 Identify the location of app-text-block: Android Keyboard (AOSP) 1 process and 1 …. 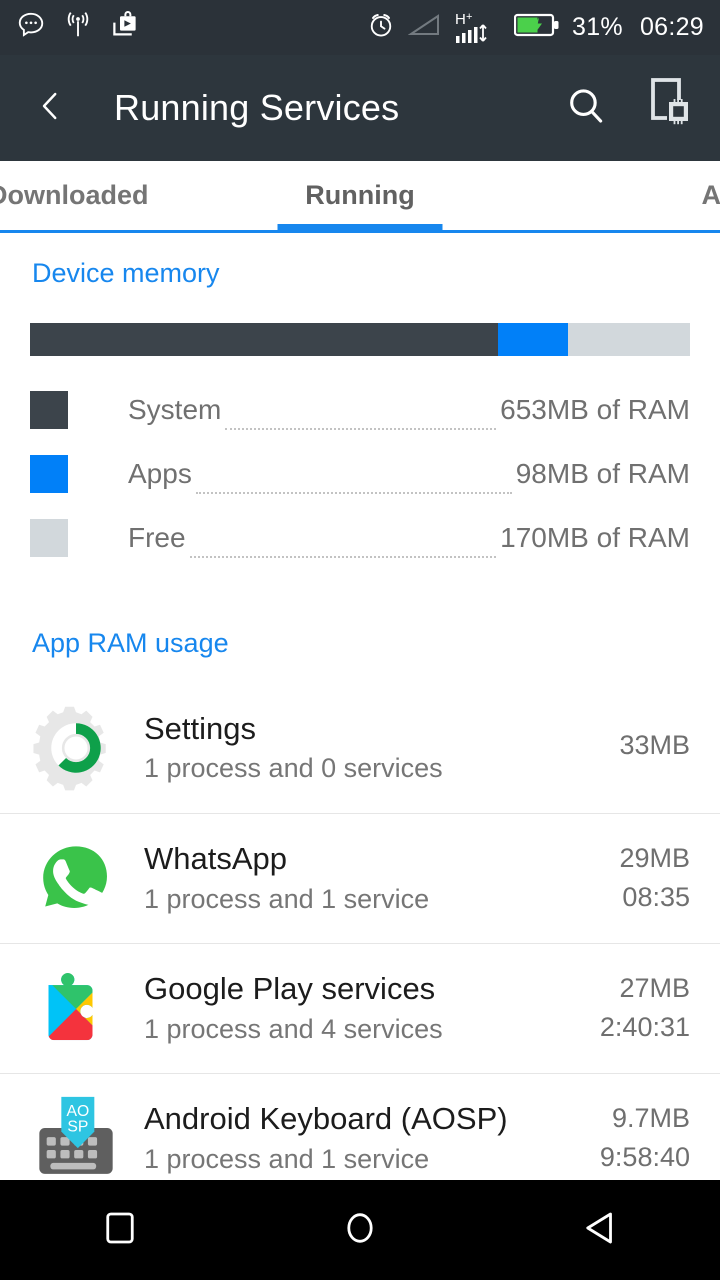
(326, 1138).